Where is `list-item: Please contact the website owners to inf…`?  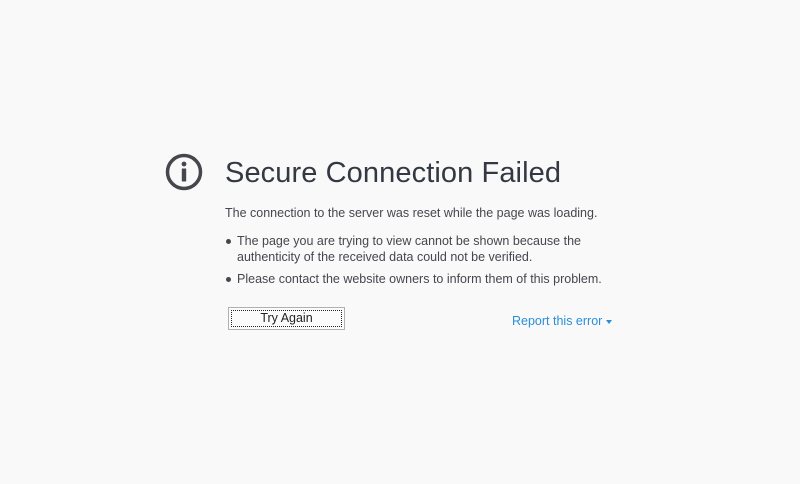 list-item: Please contact the website owners to inf… is located at coordinates (427, 279).